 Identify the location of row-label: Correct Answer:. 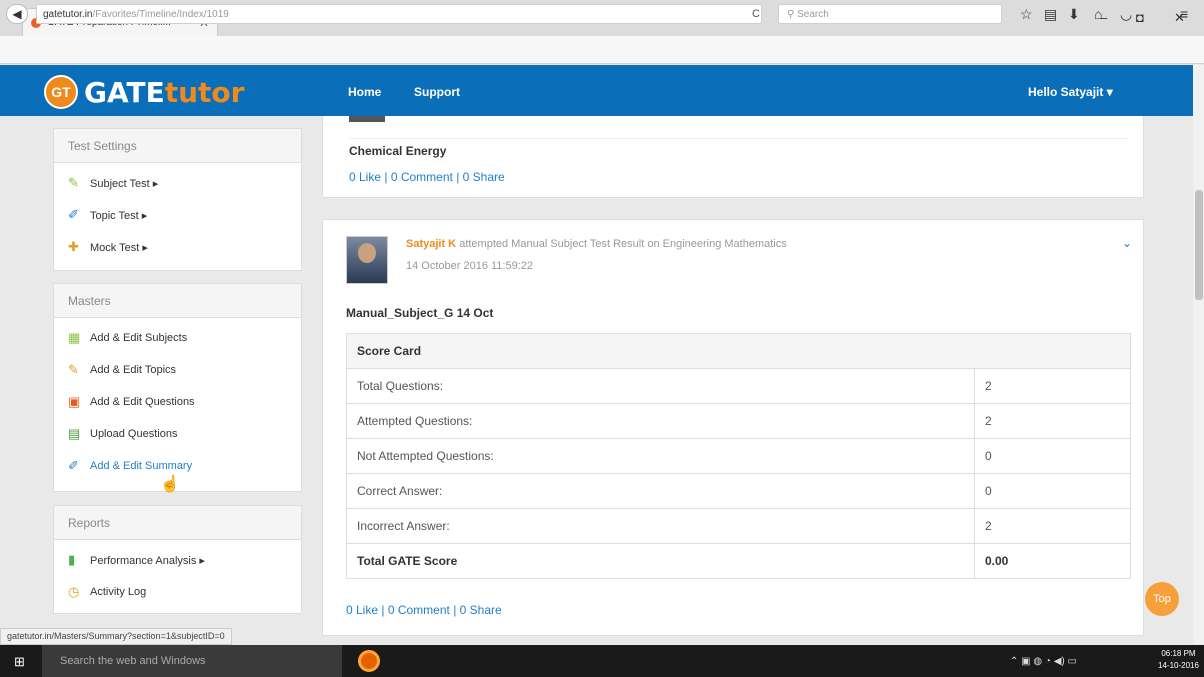
(660, 491).